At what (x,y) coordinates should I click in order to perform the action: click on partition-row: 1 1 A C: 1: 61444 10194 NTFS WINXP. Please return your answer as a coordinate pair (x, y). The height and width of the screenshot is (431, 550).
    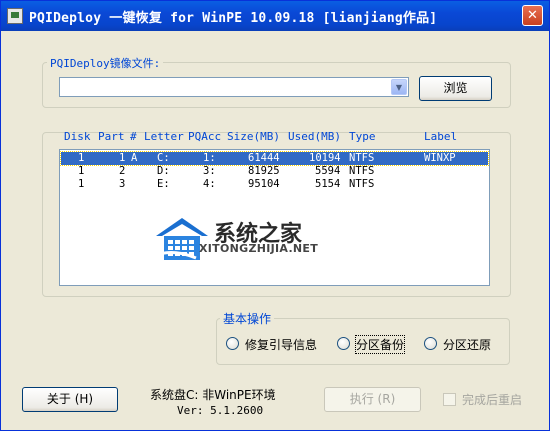
    Looking at the image, I should click on (274, 158).